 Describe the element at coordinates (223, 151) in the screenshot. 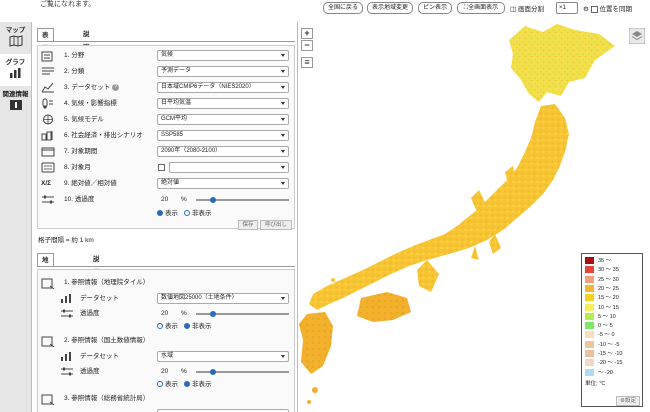

I see `period-select: 2090年（2080-2100）` at that location.